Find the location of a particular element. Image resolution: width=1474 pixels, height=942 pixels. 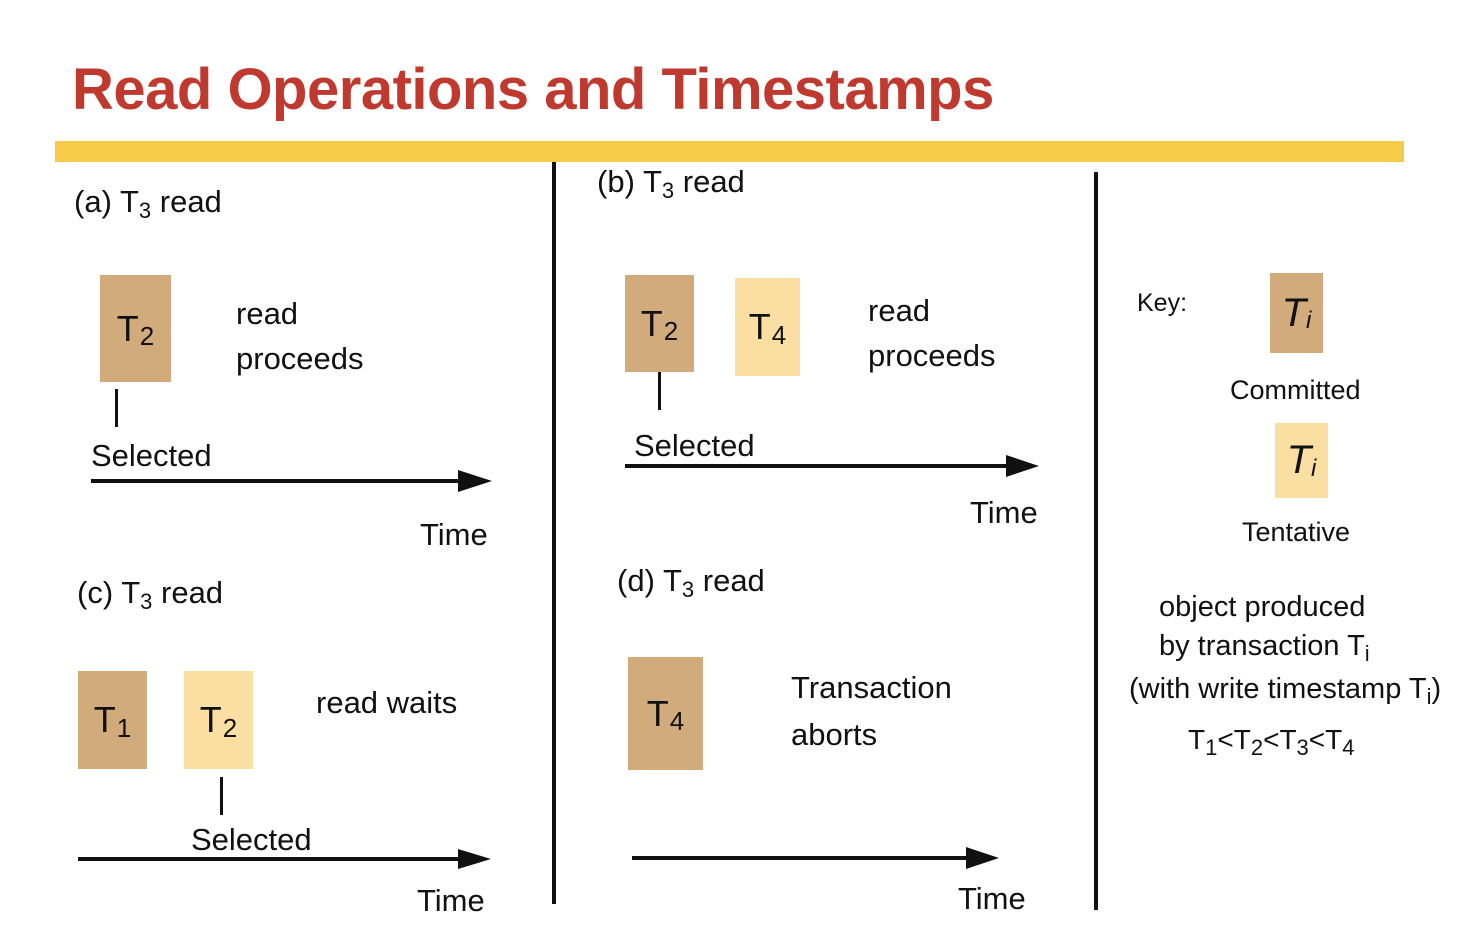

order-item-2: T2< is located at coordinates (1256, 742).